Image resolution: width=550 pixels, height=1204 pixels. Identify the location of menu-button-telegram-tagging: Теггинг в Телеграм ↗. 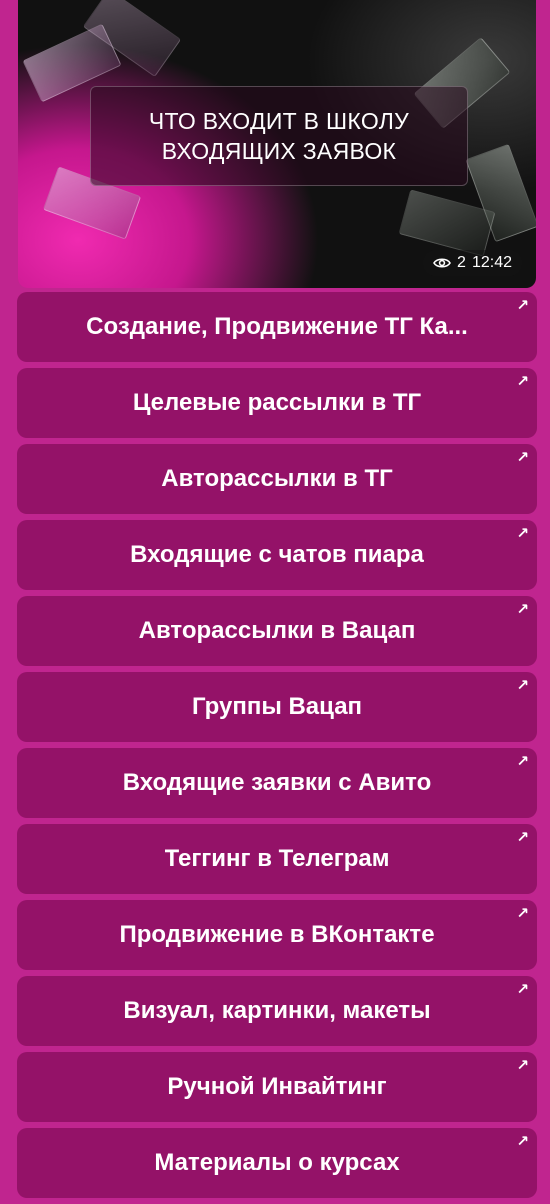
(277, 859).